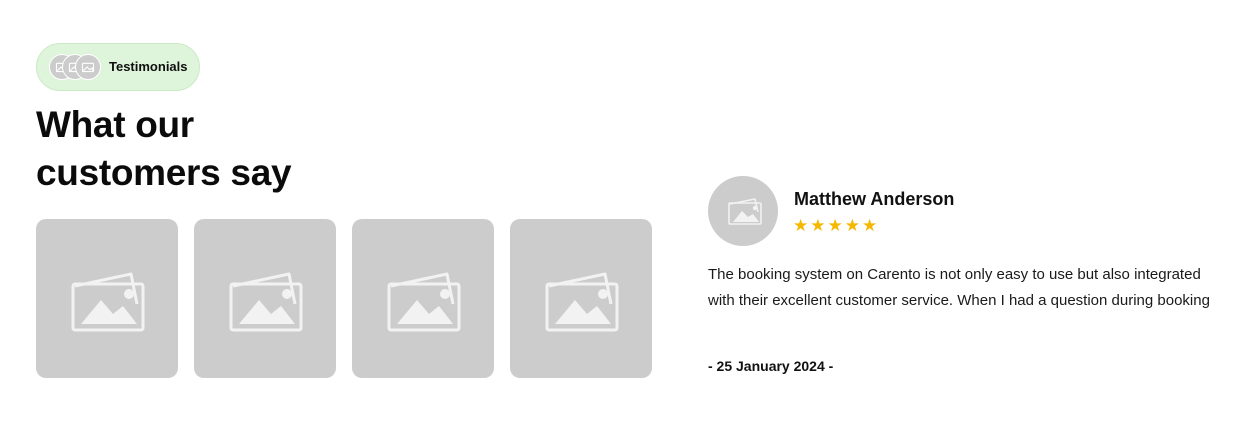 The image size is (1242, 423). Describe the element at coordinates (771, 366) in the screenshot. I see `testimonial-date: - 25 January 2024 -` at that location.